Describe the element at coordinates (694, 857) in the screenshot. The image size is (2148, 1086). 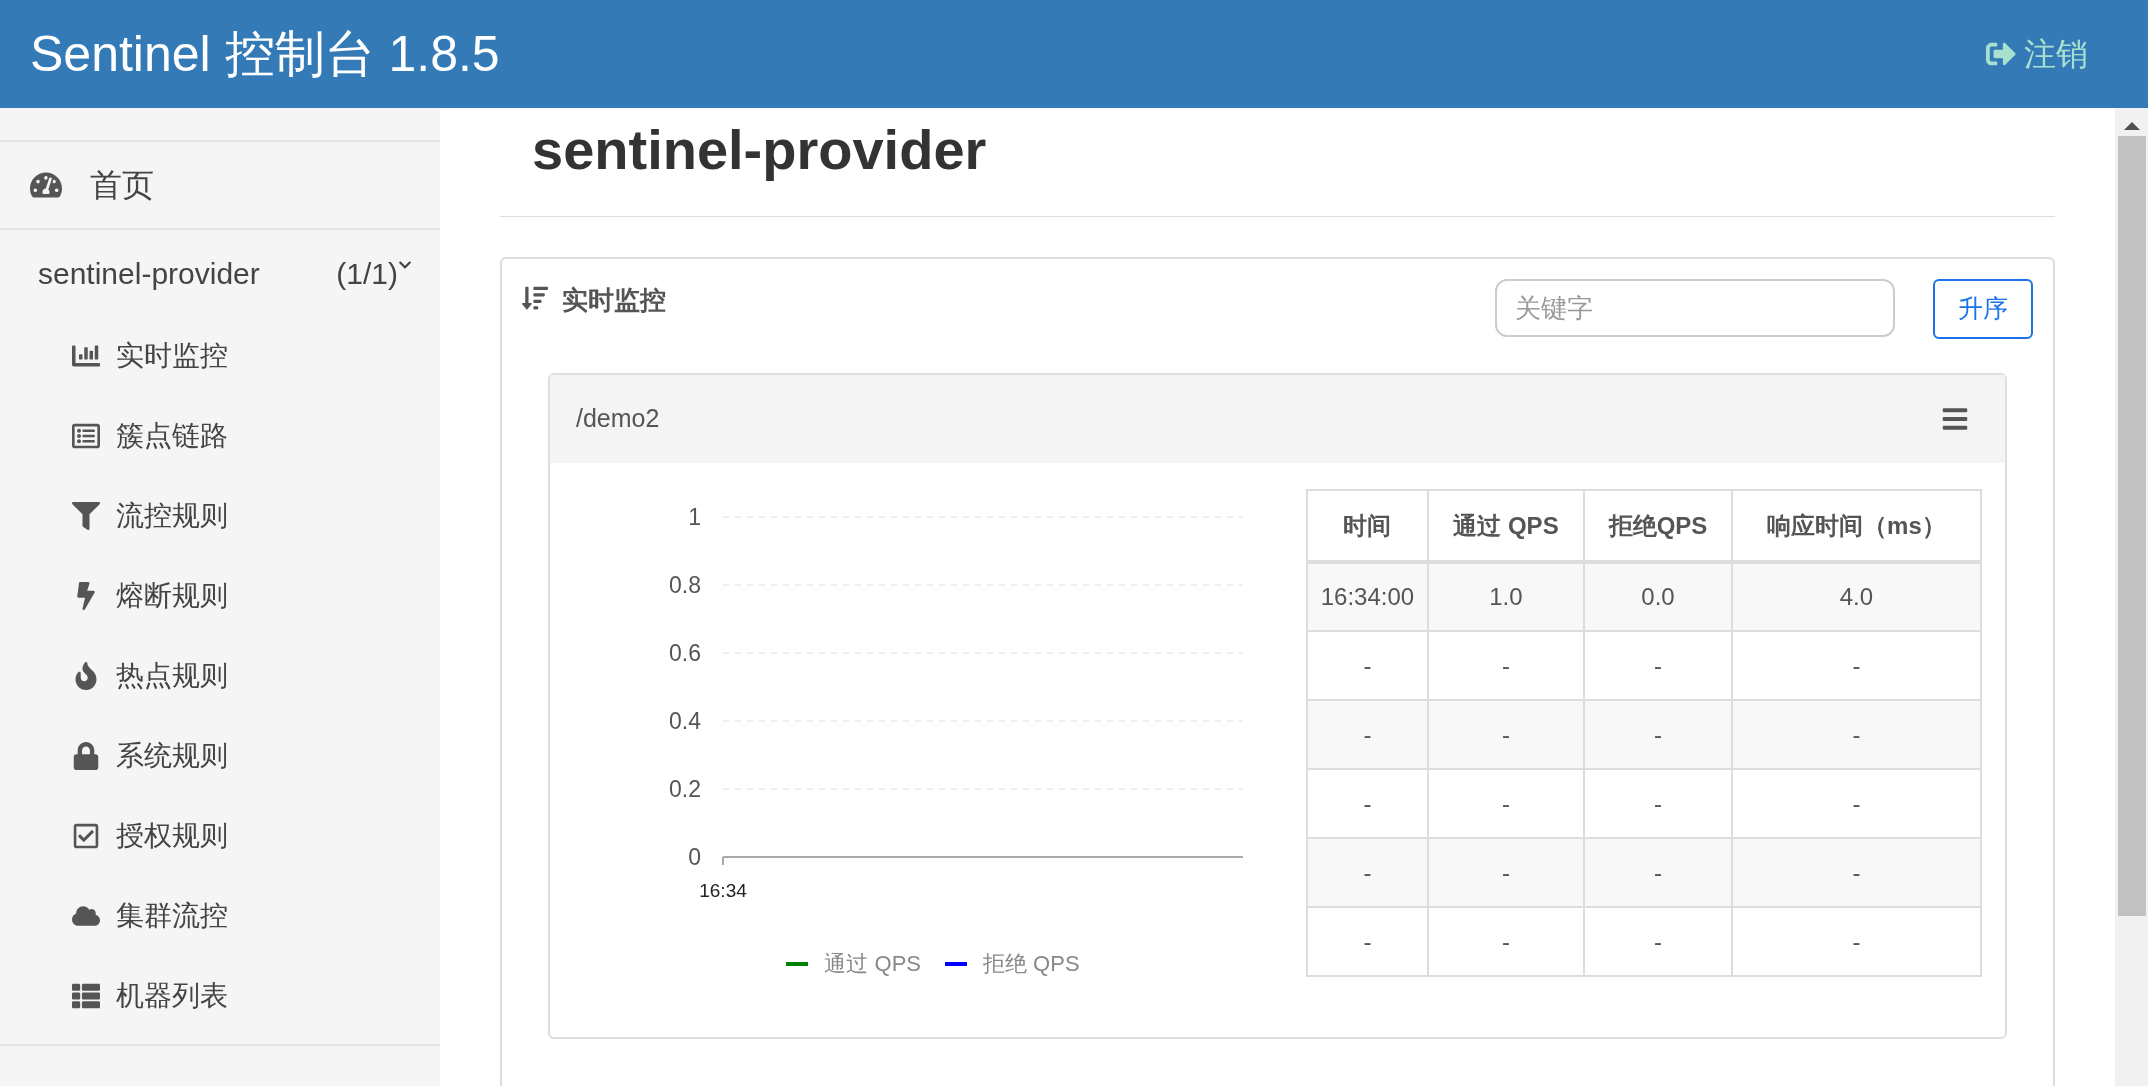
I see `axis-tick-label: 0` at that location.